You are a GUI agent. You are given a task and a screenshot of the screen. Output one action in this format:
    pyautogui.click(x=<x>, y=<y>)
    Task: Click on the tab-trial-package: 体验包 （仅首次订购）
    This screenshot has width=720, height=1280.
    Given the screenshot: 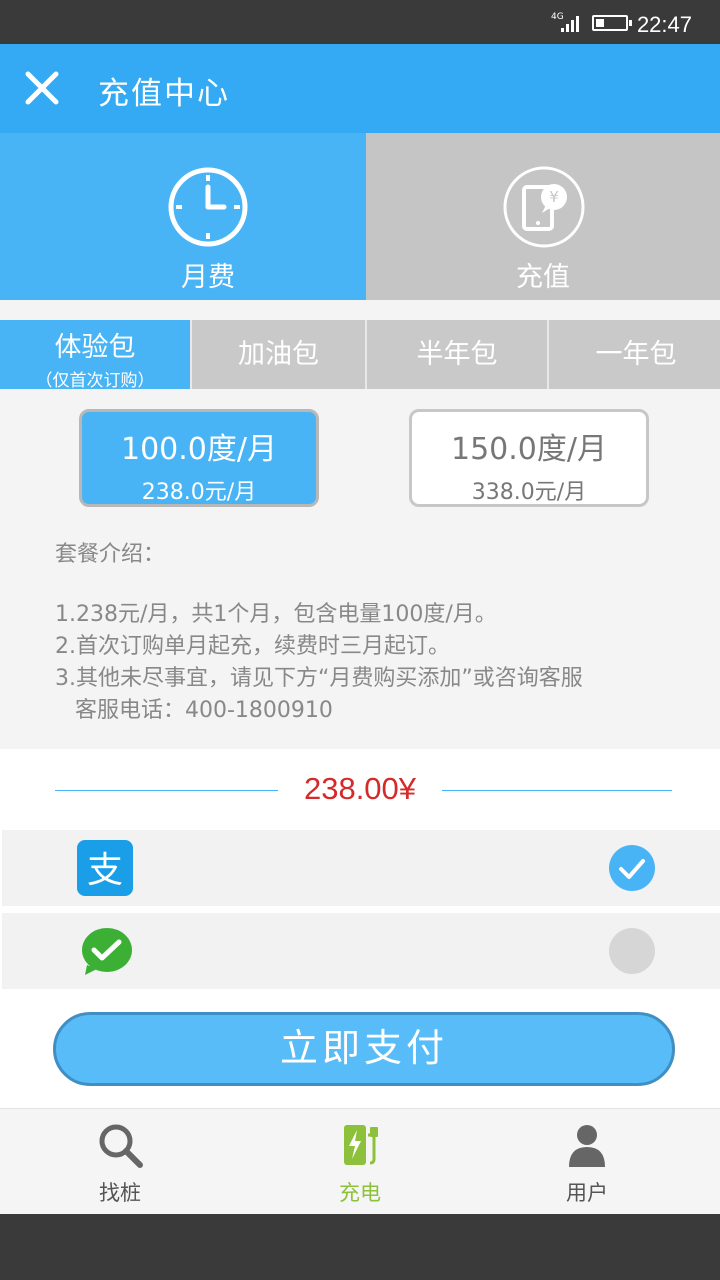 What is the action you would take?
    pyautogui.click(x=95, y=355)
    